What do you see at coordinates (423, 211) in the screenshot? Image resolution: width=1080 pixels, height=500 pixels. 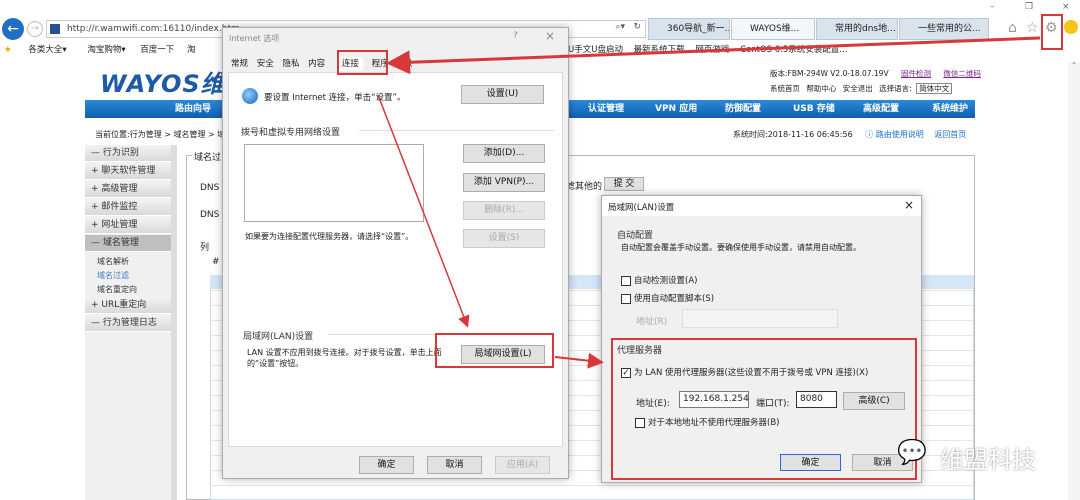 I see `arrow-setup-to-lan` at bounding box center [423, 211].